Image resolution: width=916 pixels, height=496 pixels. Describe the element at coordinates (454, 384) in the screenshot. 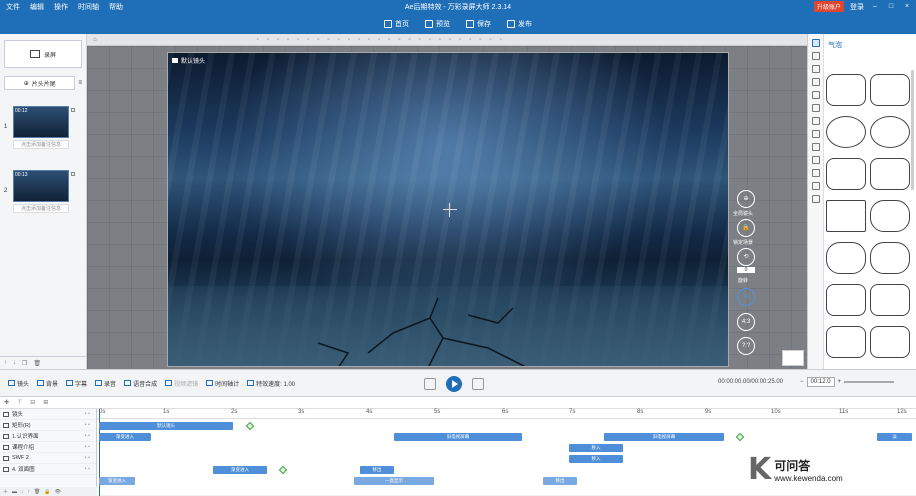

I see `play-button` at that location.